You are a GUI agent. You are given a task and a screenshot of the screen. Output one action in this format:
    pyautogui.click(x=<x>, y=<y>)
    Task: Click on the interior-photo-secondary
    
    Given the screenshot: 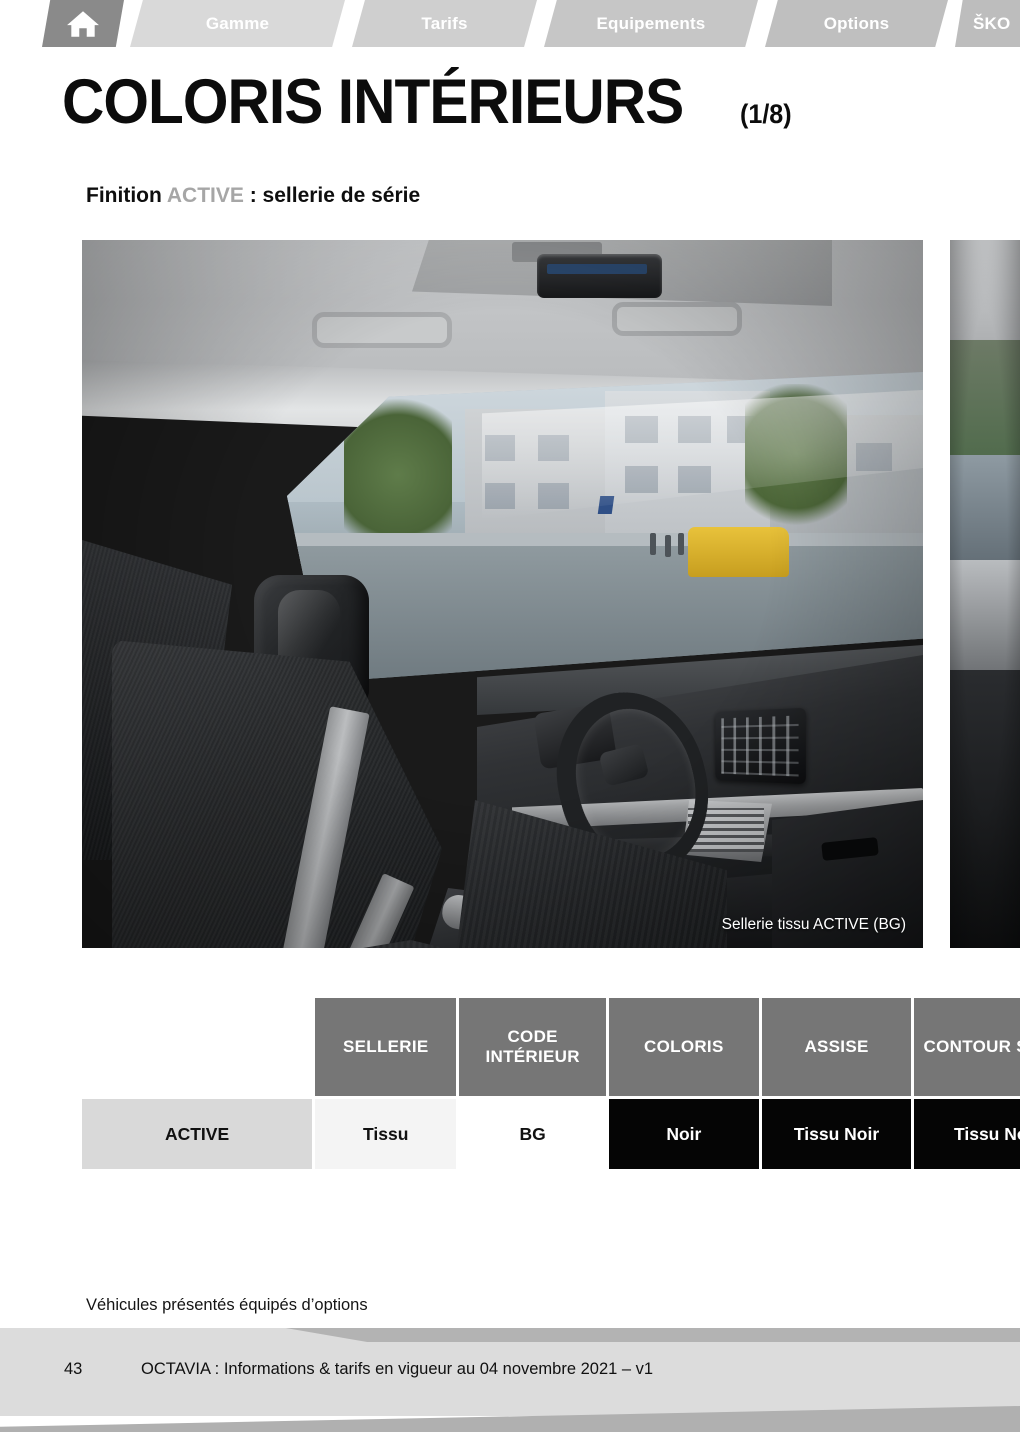 What is the action you would take?
    pyautogui.click(x=985, y=594)
    